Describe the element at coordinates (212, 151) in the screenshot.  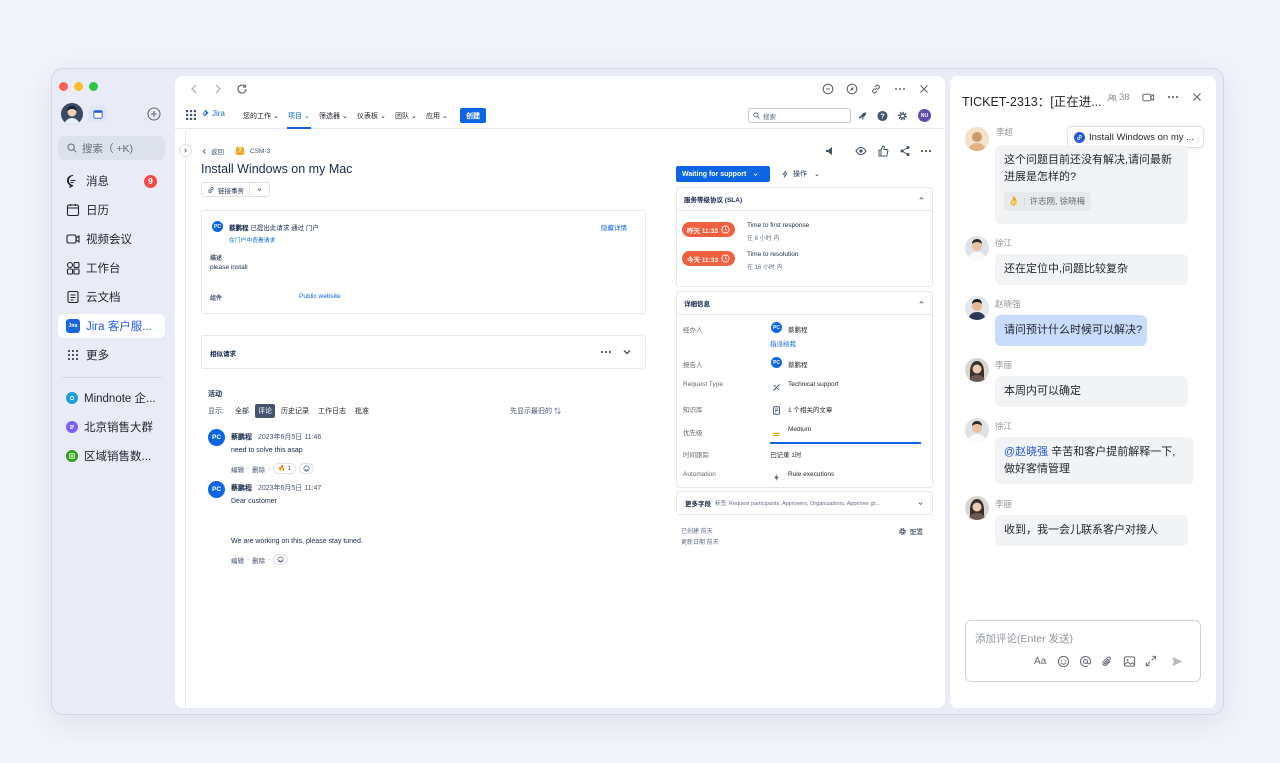
I see `back-link: 返回` at that location.